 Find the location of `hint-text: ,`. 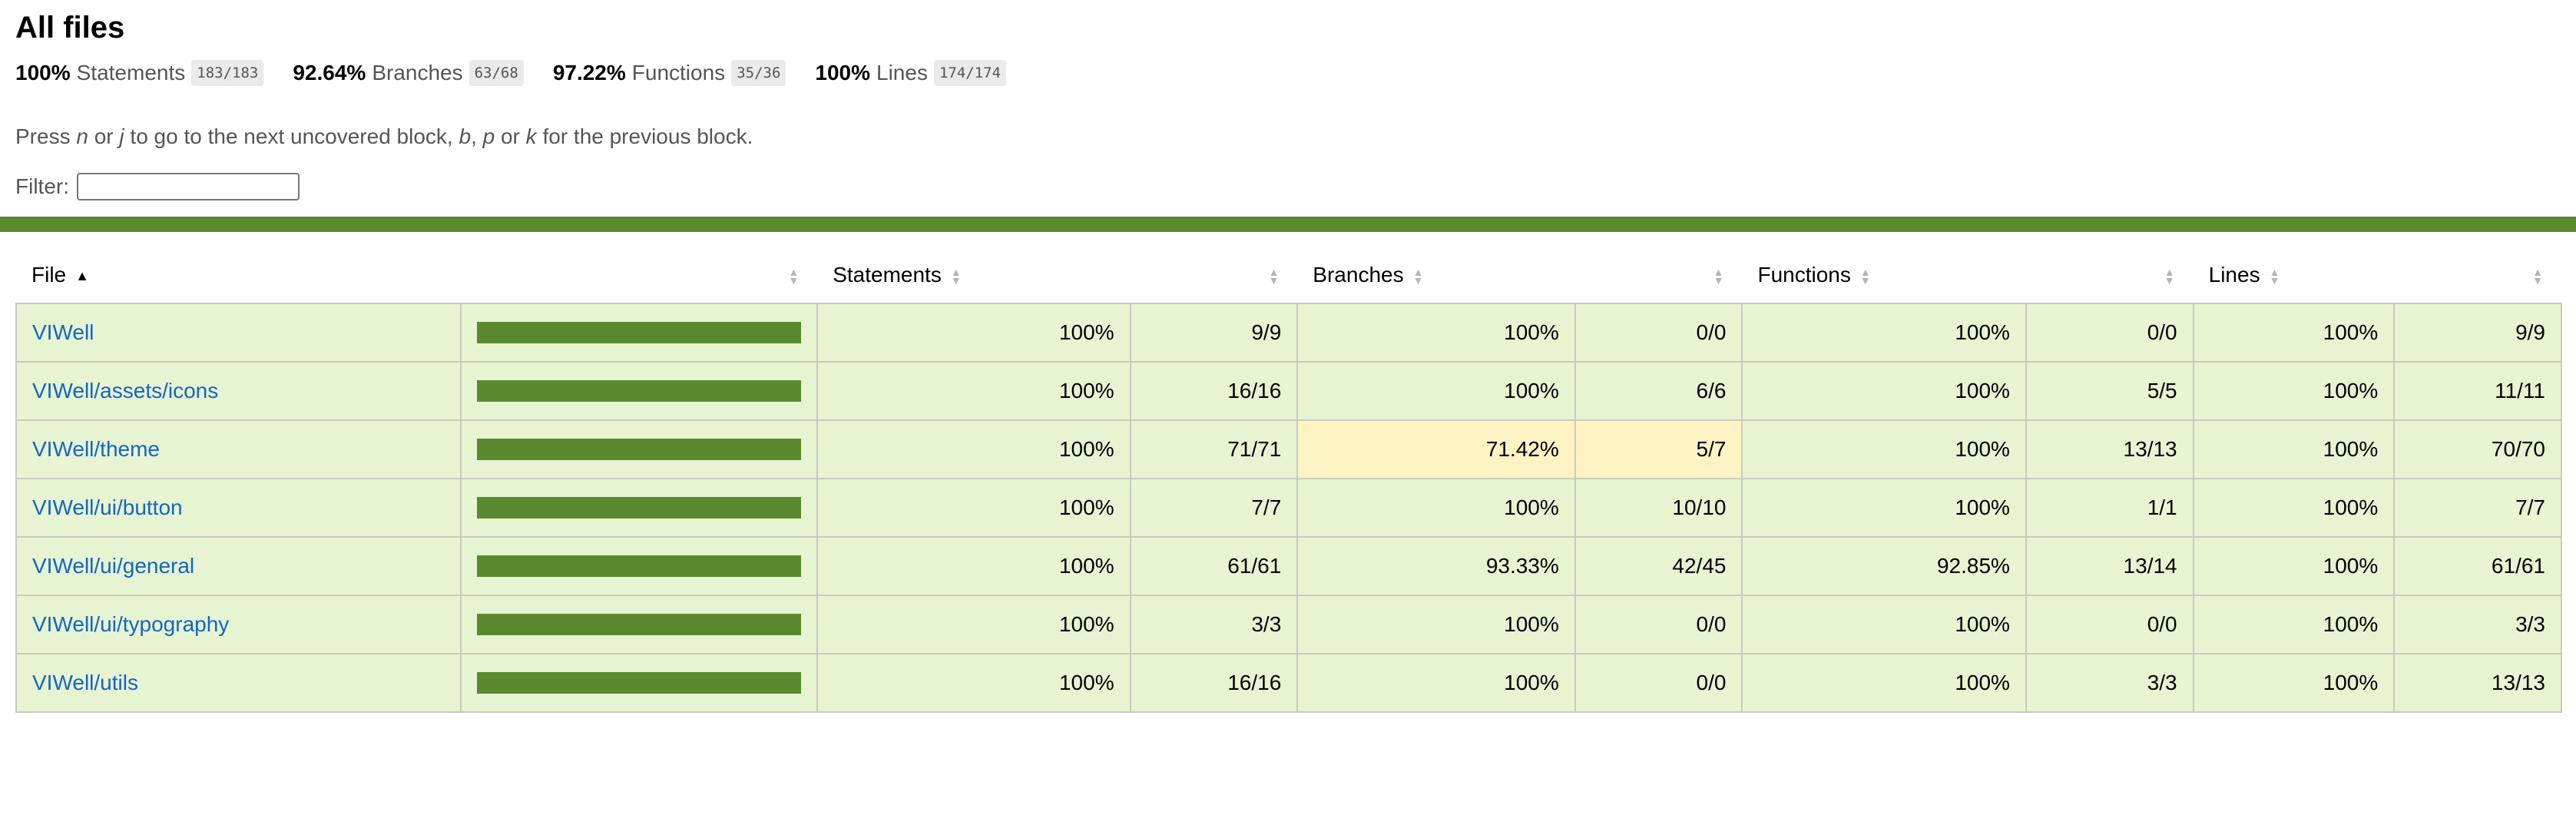

hint-text: , is located at coordinates (474, 136).